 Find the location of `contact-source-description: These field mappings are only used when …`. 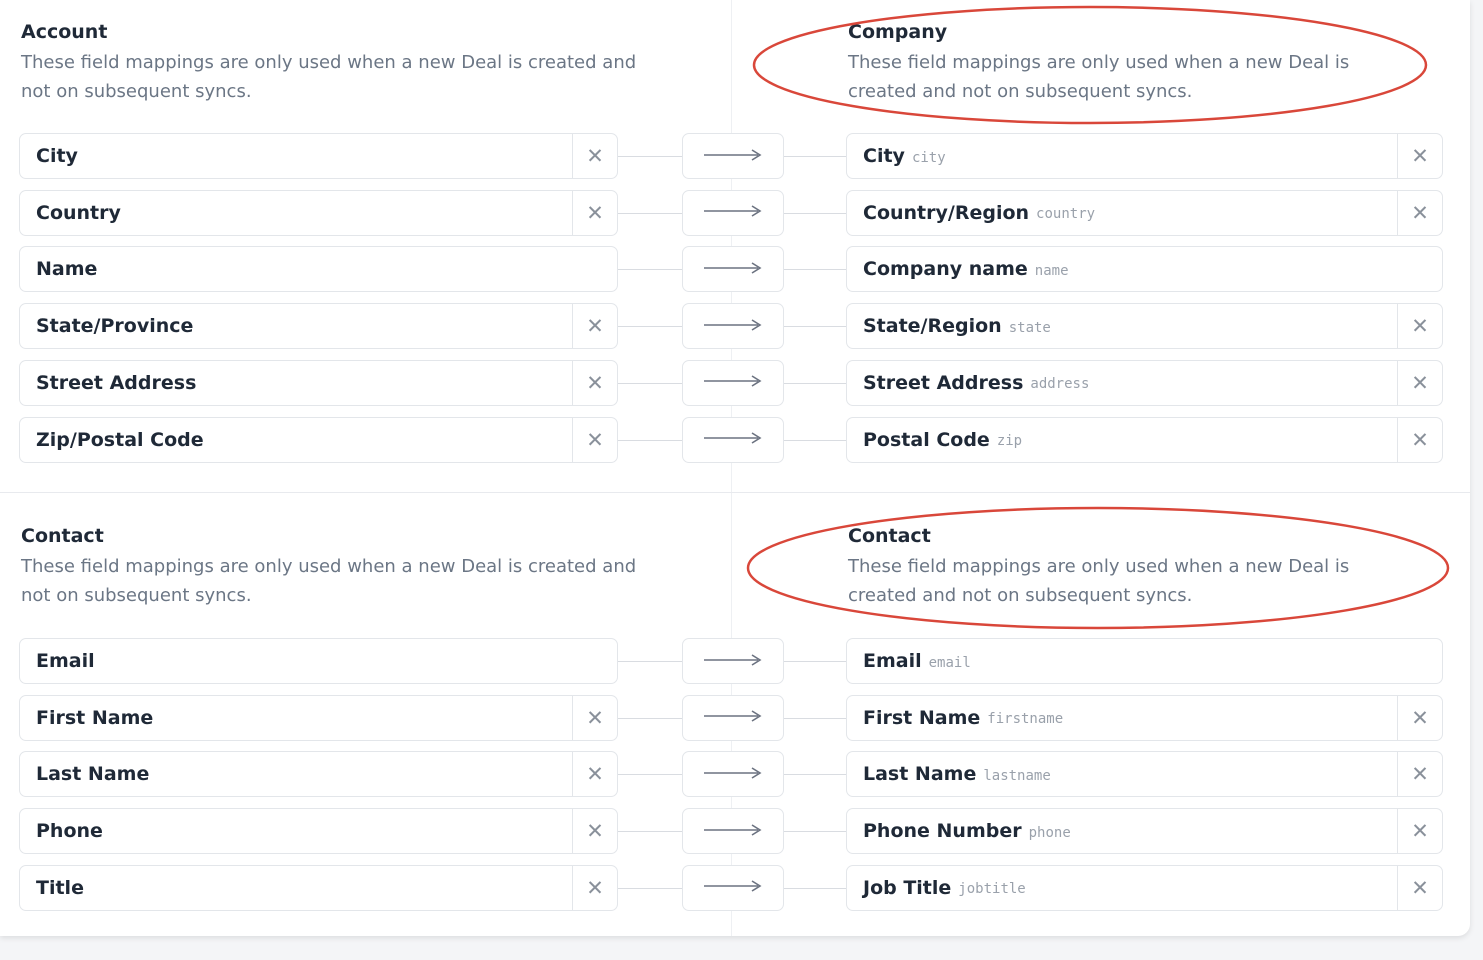

contact-source-description: These field mappings are only used when … is located at coordinates (329, 581).